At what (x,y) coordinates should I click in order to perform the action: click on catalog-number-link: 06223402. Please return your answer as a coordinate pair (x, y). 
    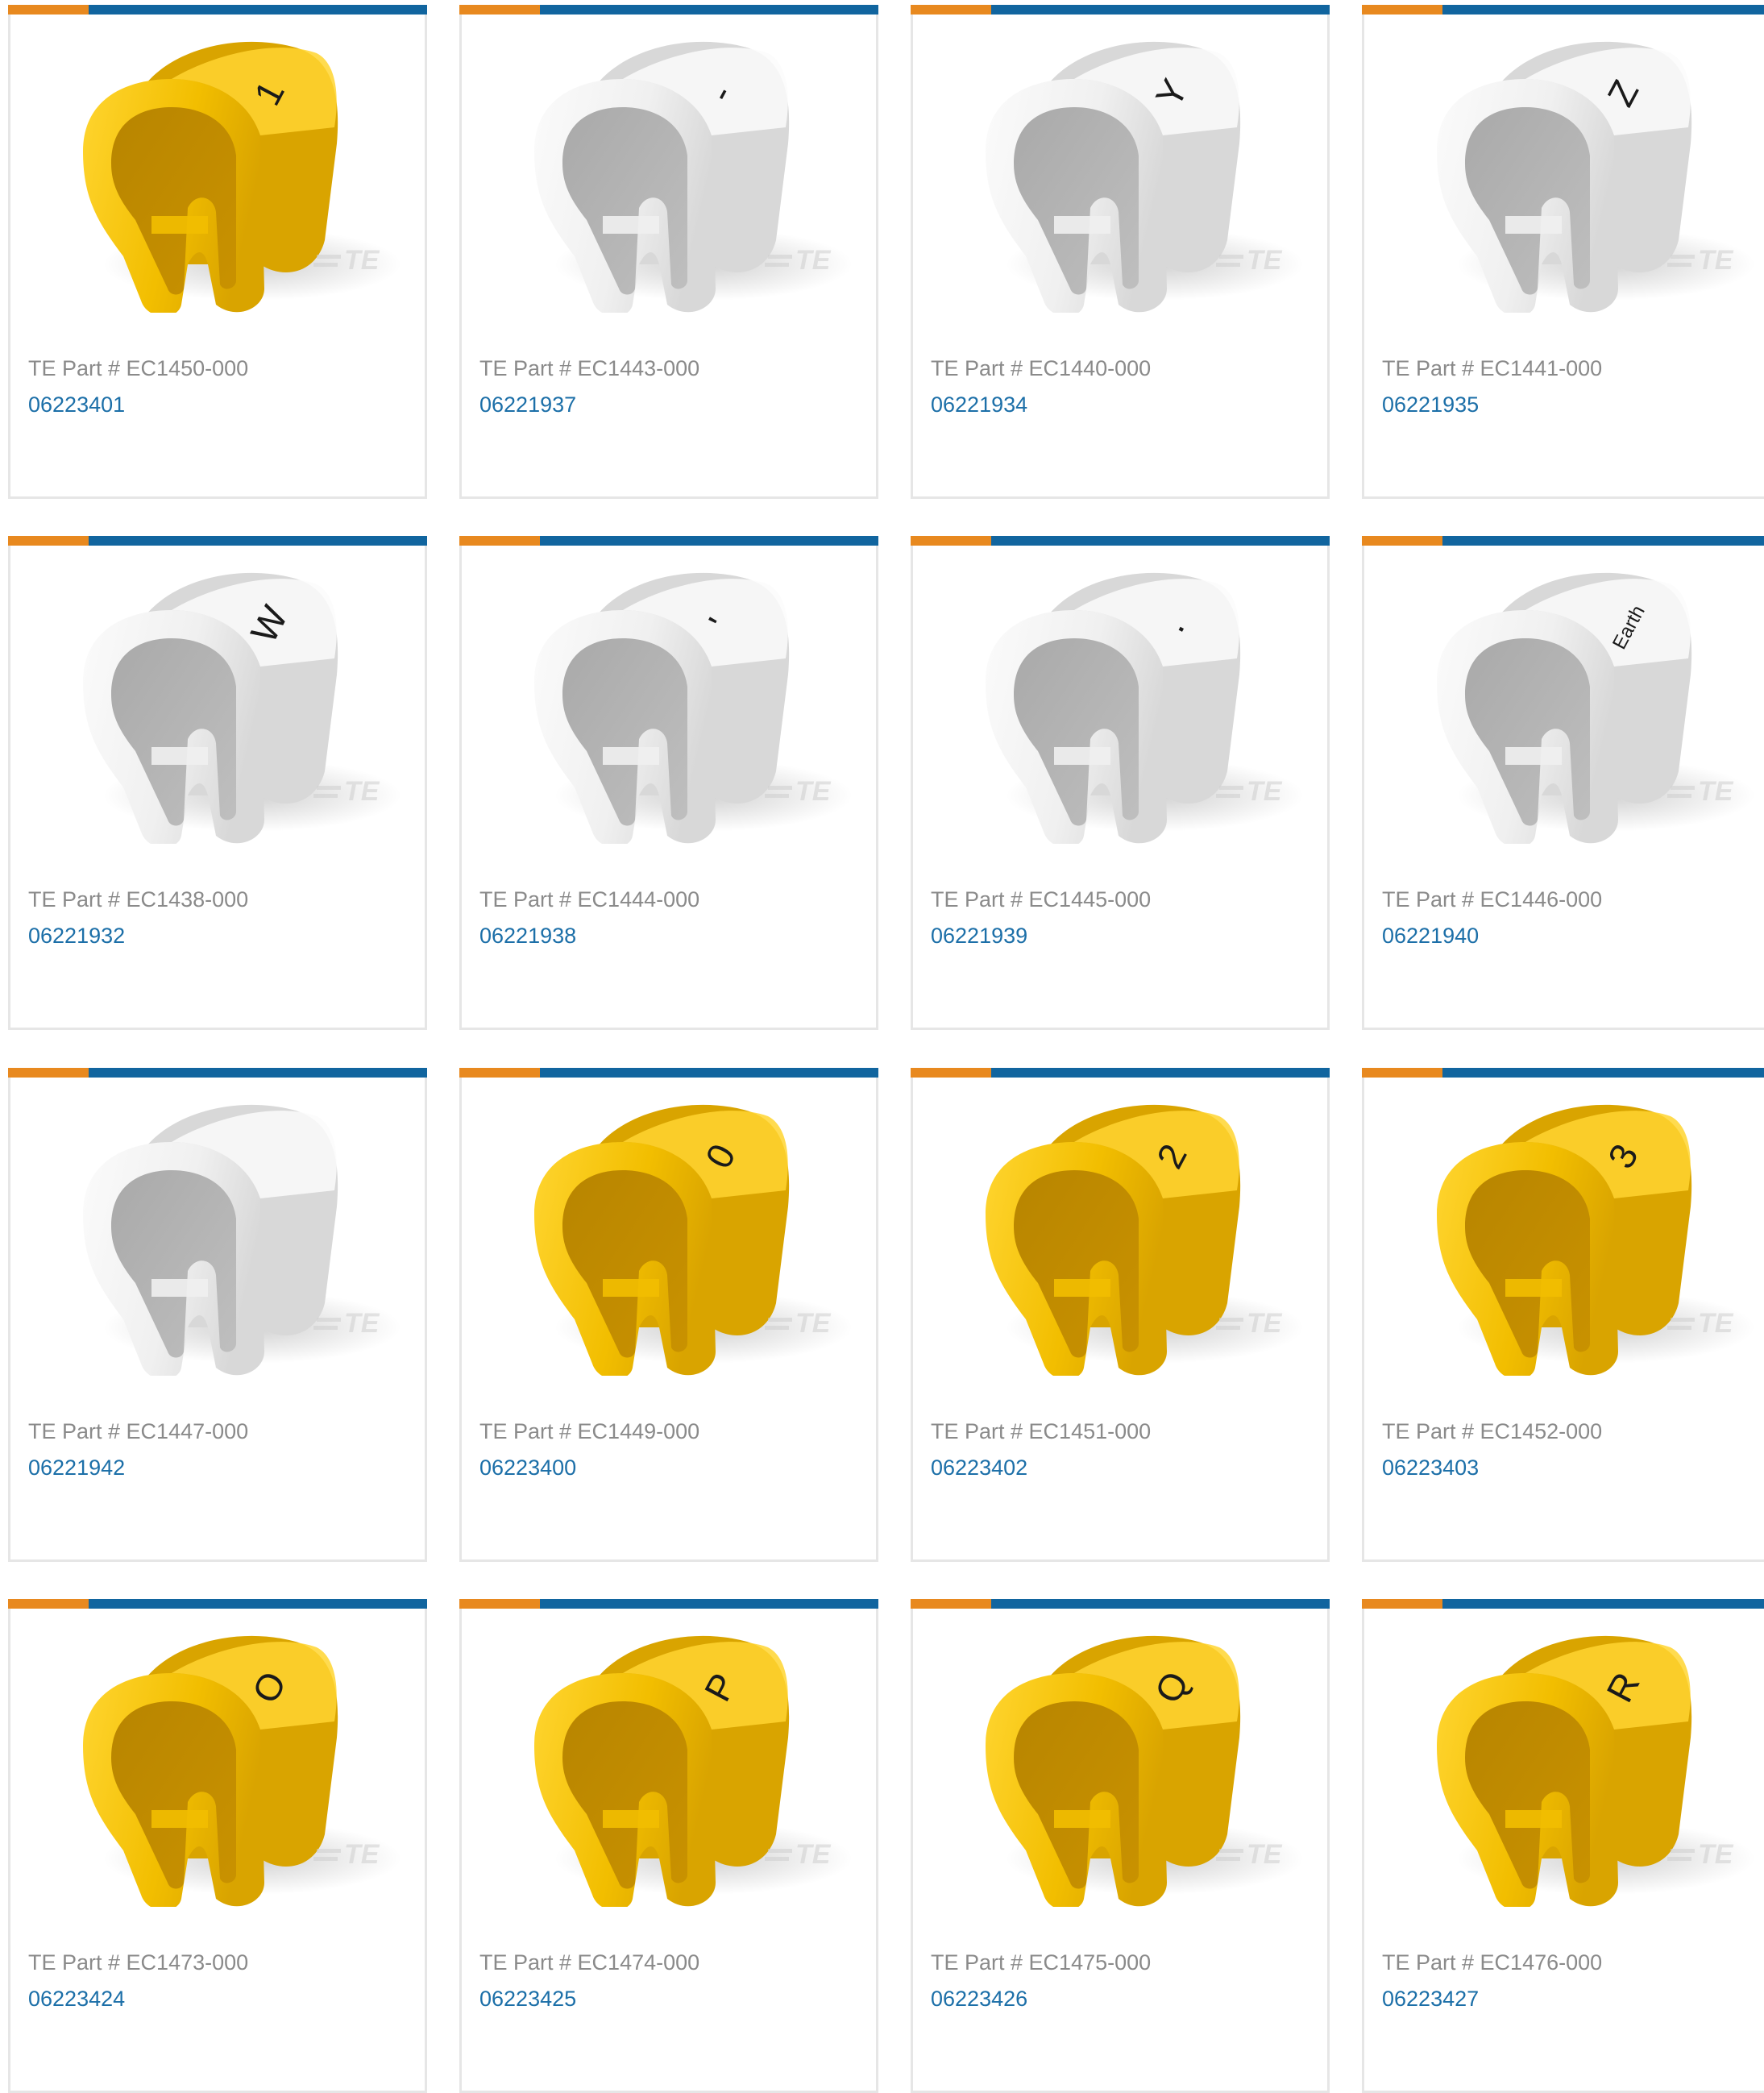
    Looking at the image, I should click on (979, 1468).